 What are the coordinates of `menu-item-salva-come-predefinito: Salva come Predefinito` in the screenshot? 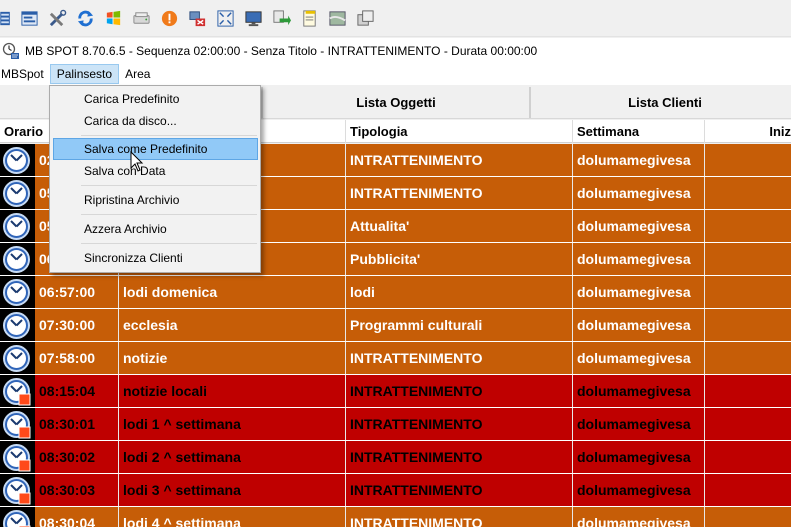 It's located at (155, 149).